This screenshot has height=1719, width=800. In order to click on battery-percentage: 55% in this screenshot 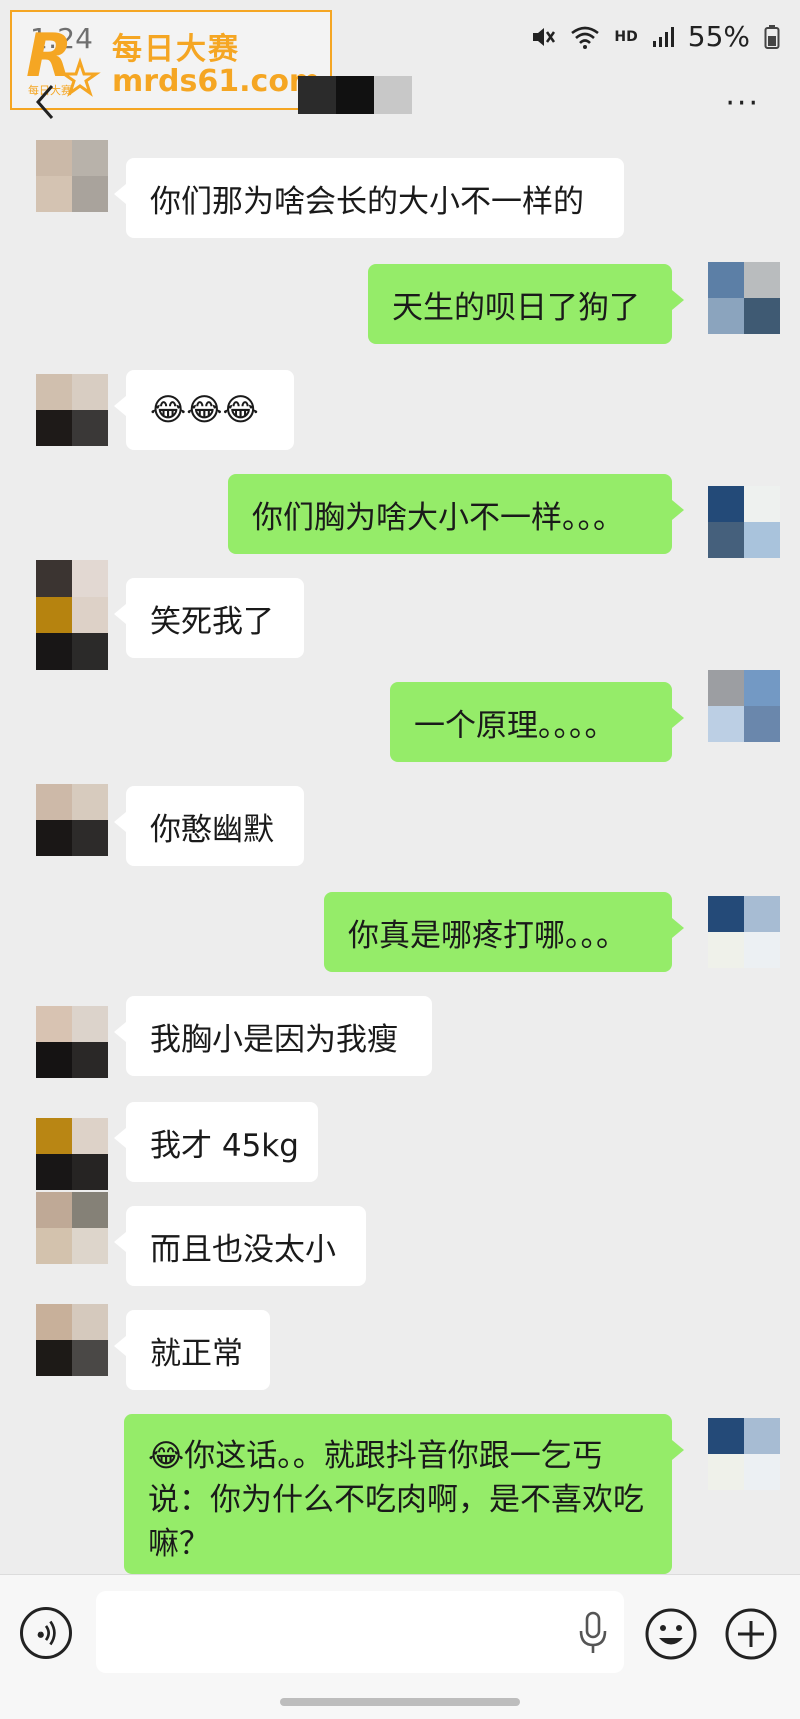, I will do `click(718, 36)`.